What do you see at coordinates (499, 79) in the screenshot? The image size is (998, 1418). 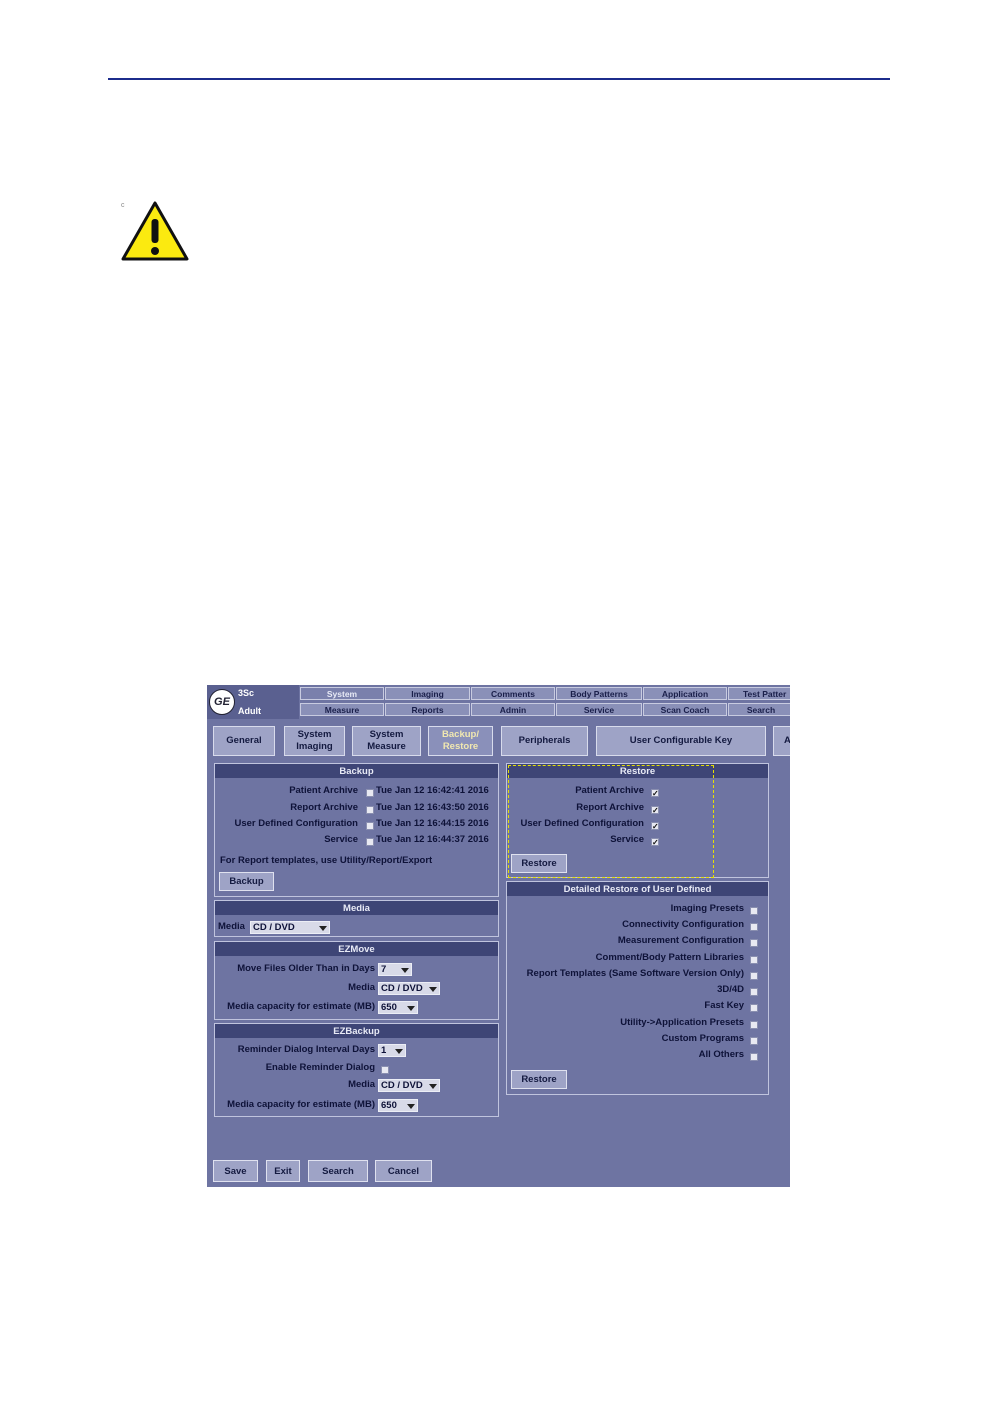 I see `header-rule` at bounding box center [499, 79].